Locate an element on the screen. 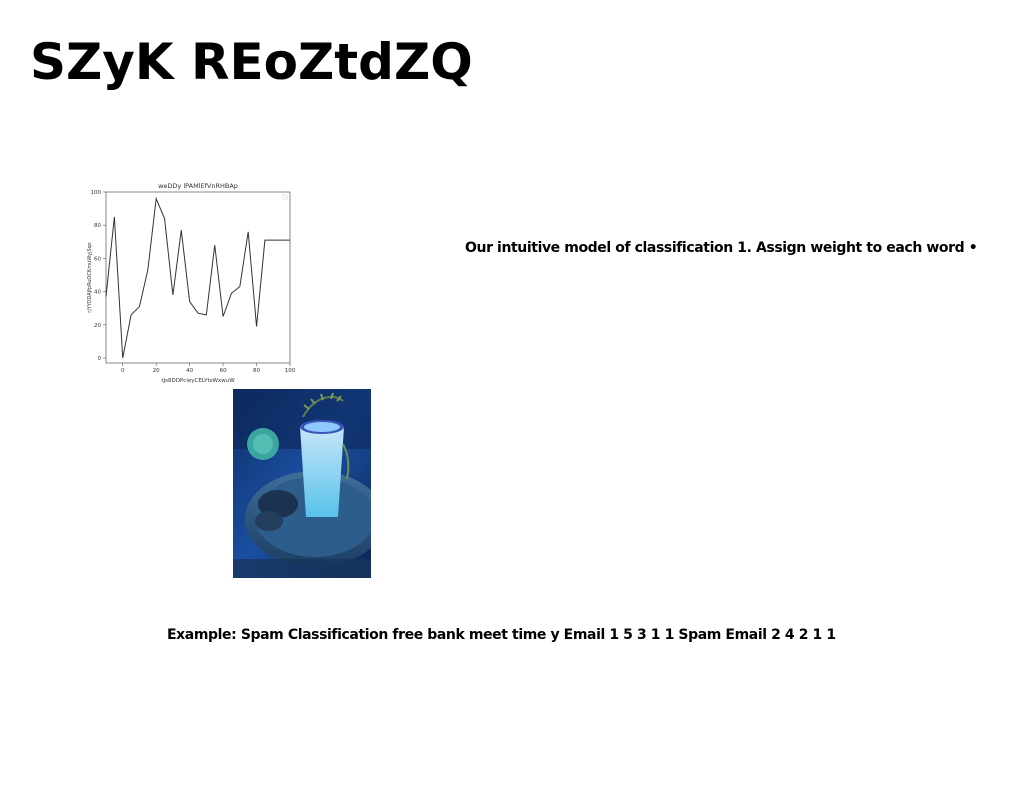 The image size is (1024, 788). drink-photo-image is located at coordinates (302, 483).